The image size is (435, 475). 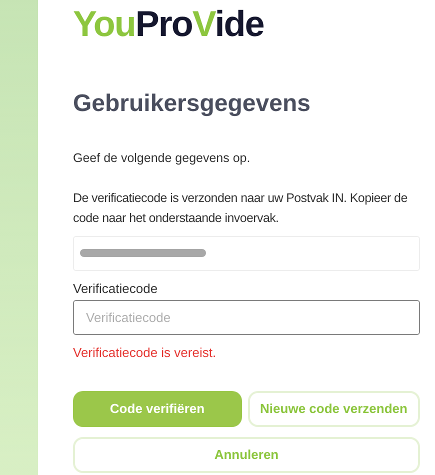 I want to click on verification-code-field: Verificatiecode, so click(x=246, y=318).